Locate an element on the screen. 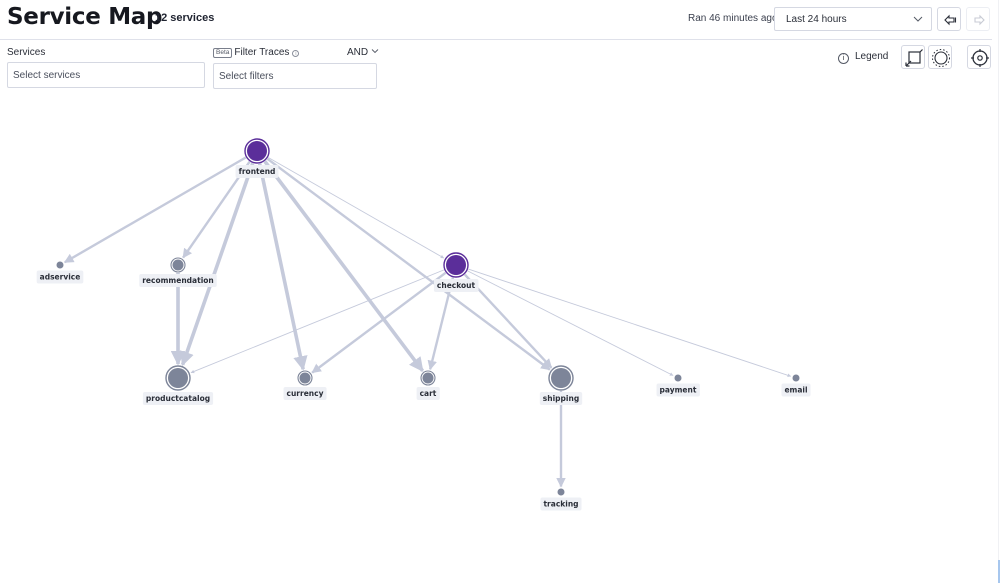 The width and height of the screenshot is (1000, 583). time-back-button is located at coordinates (949, 19).